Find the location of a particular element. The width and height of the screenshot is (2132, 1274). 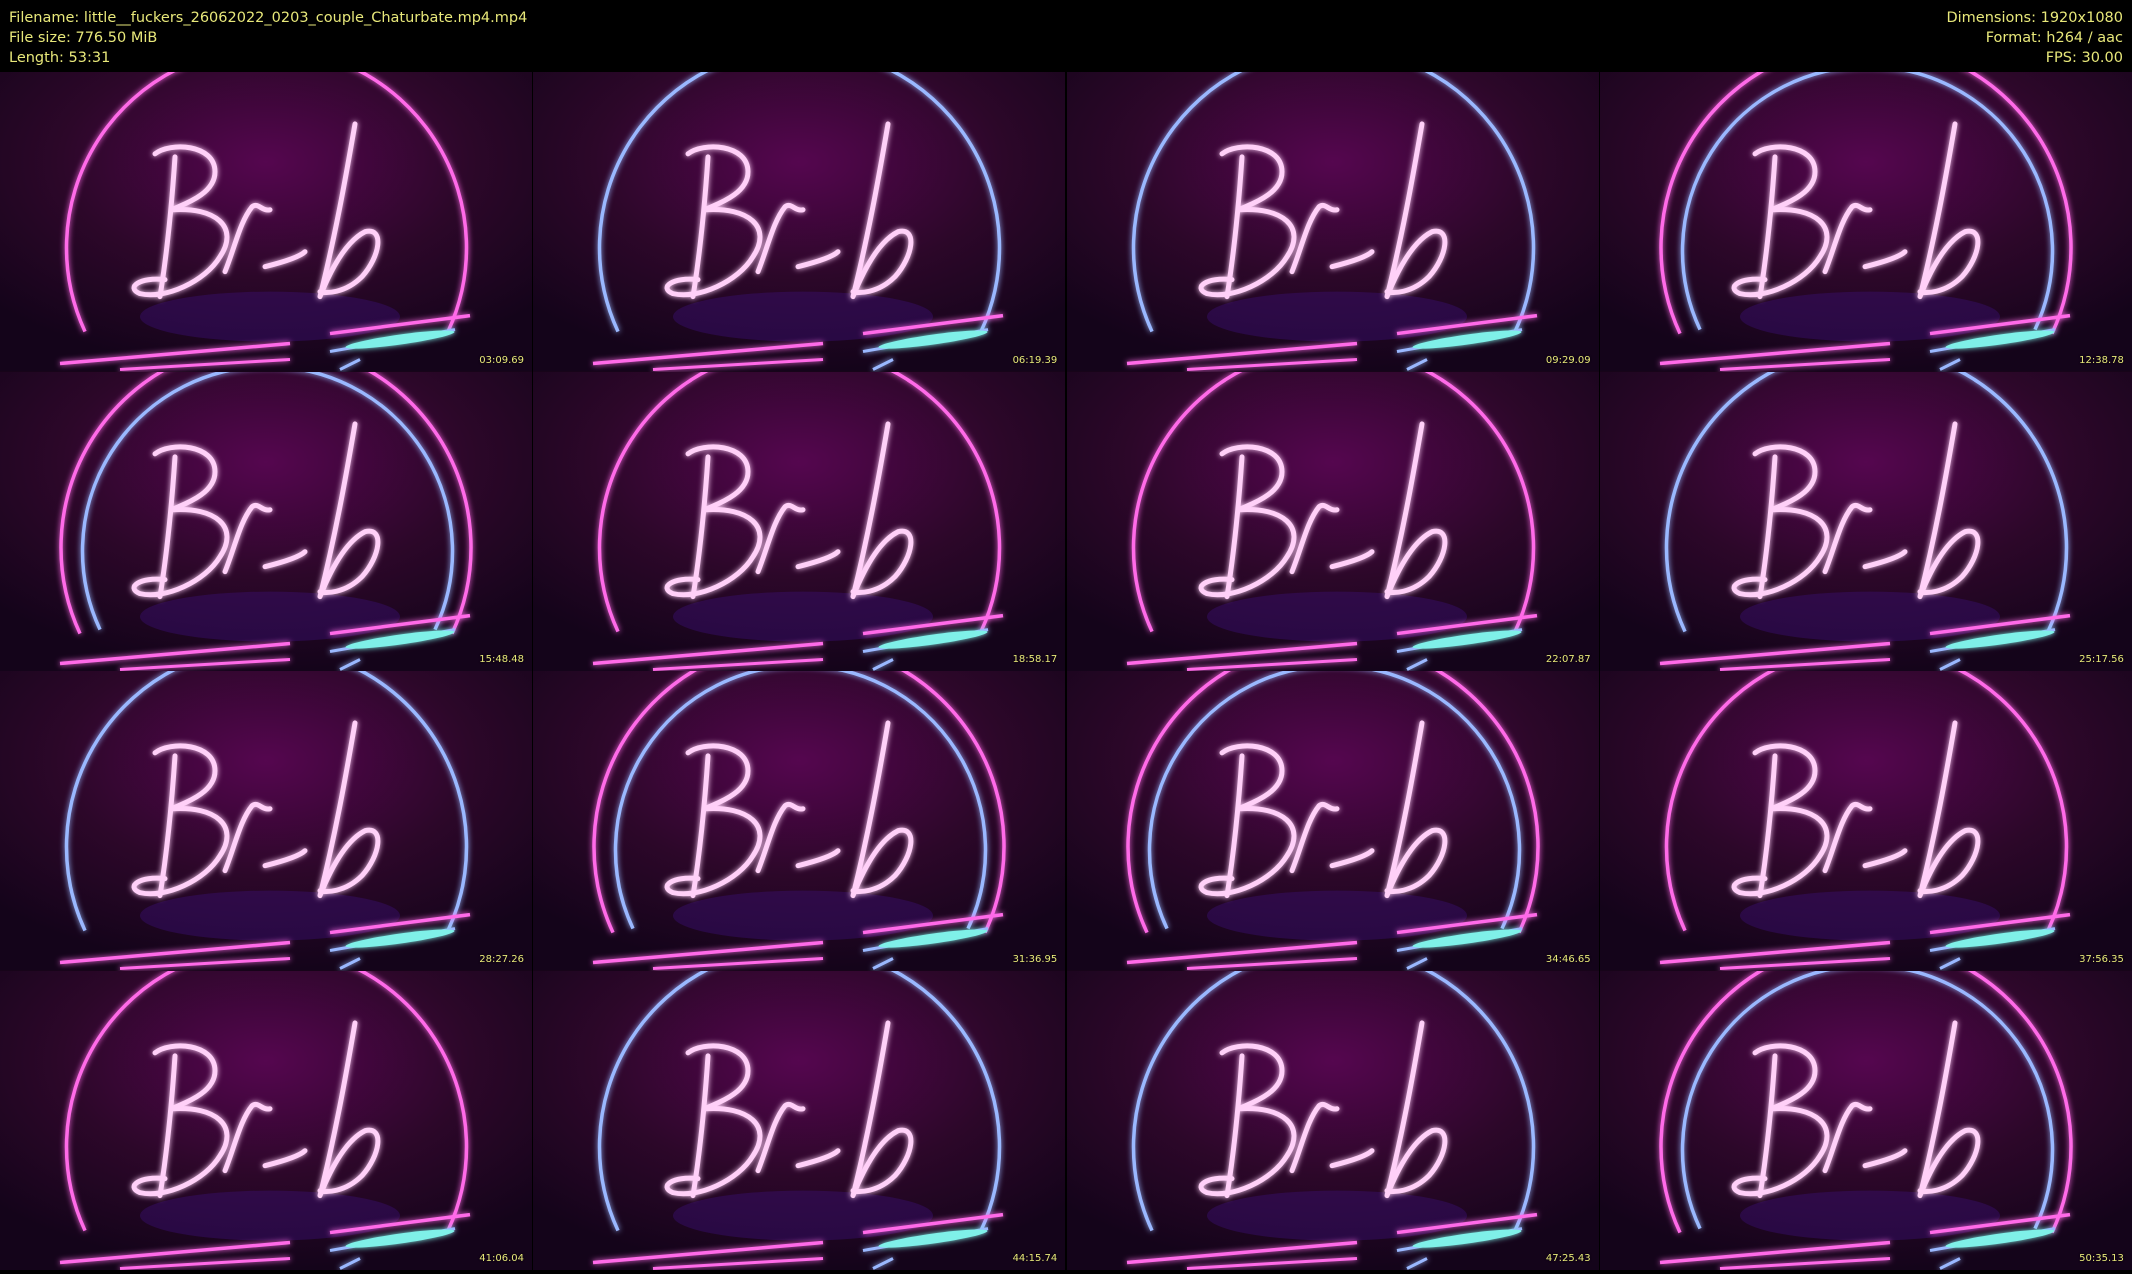

video-thumbnail: 44:15.74 is located at coordinates (799, 1120).